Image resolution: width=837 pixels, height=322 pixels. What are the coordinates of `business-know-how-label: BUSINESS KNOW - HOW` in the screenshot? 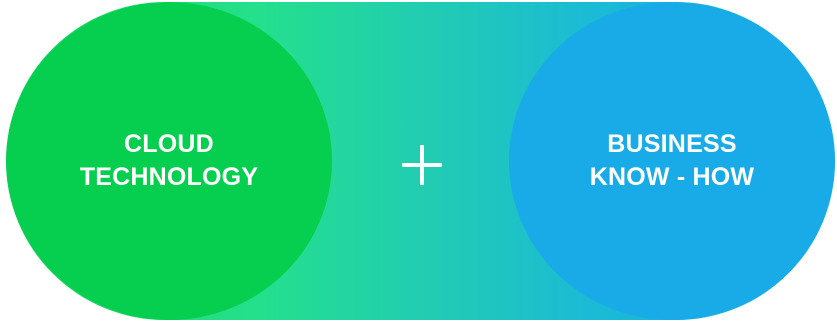 It's located at (672, 161).